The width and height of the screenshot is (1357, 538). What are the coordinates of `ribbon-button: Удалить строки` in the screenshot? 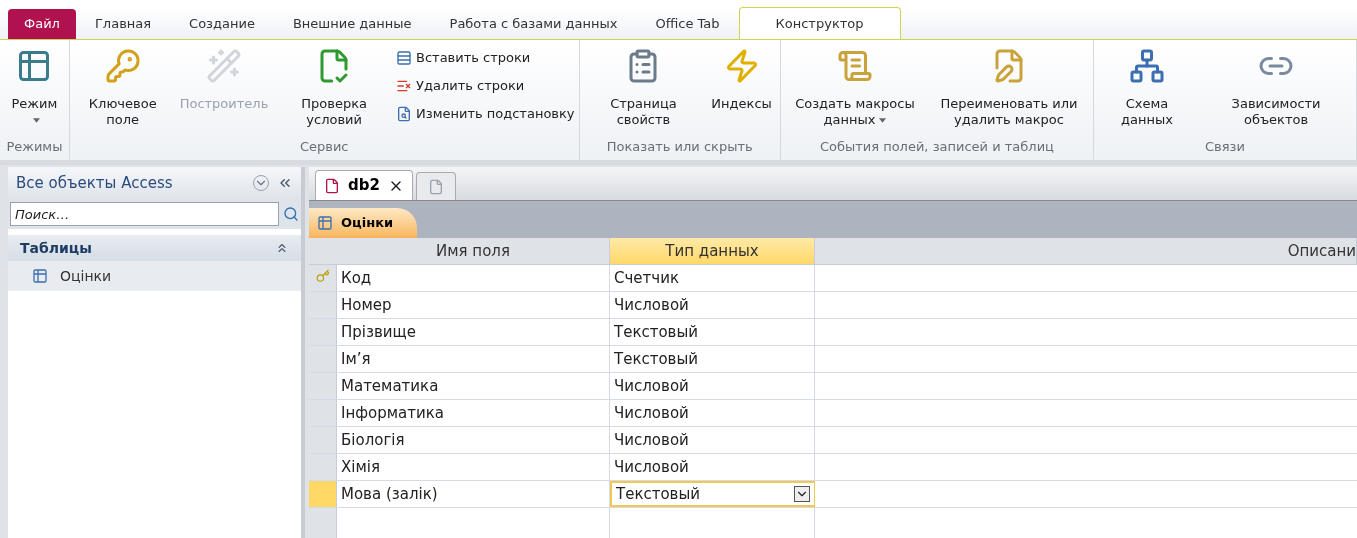 It's located at (485, 86).